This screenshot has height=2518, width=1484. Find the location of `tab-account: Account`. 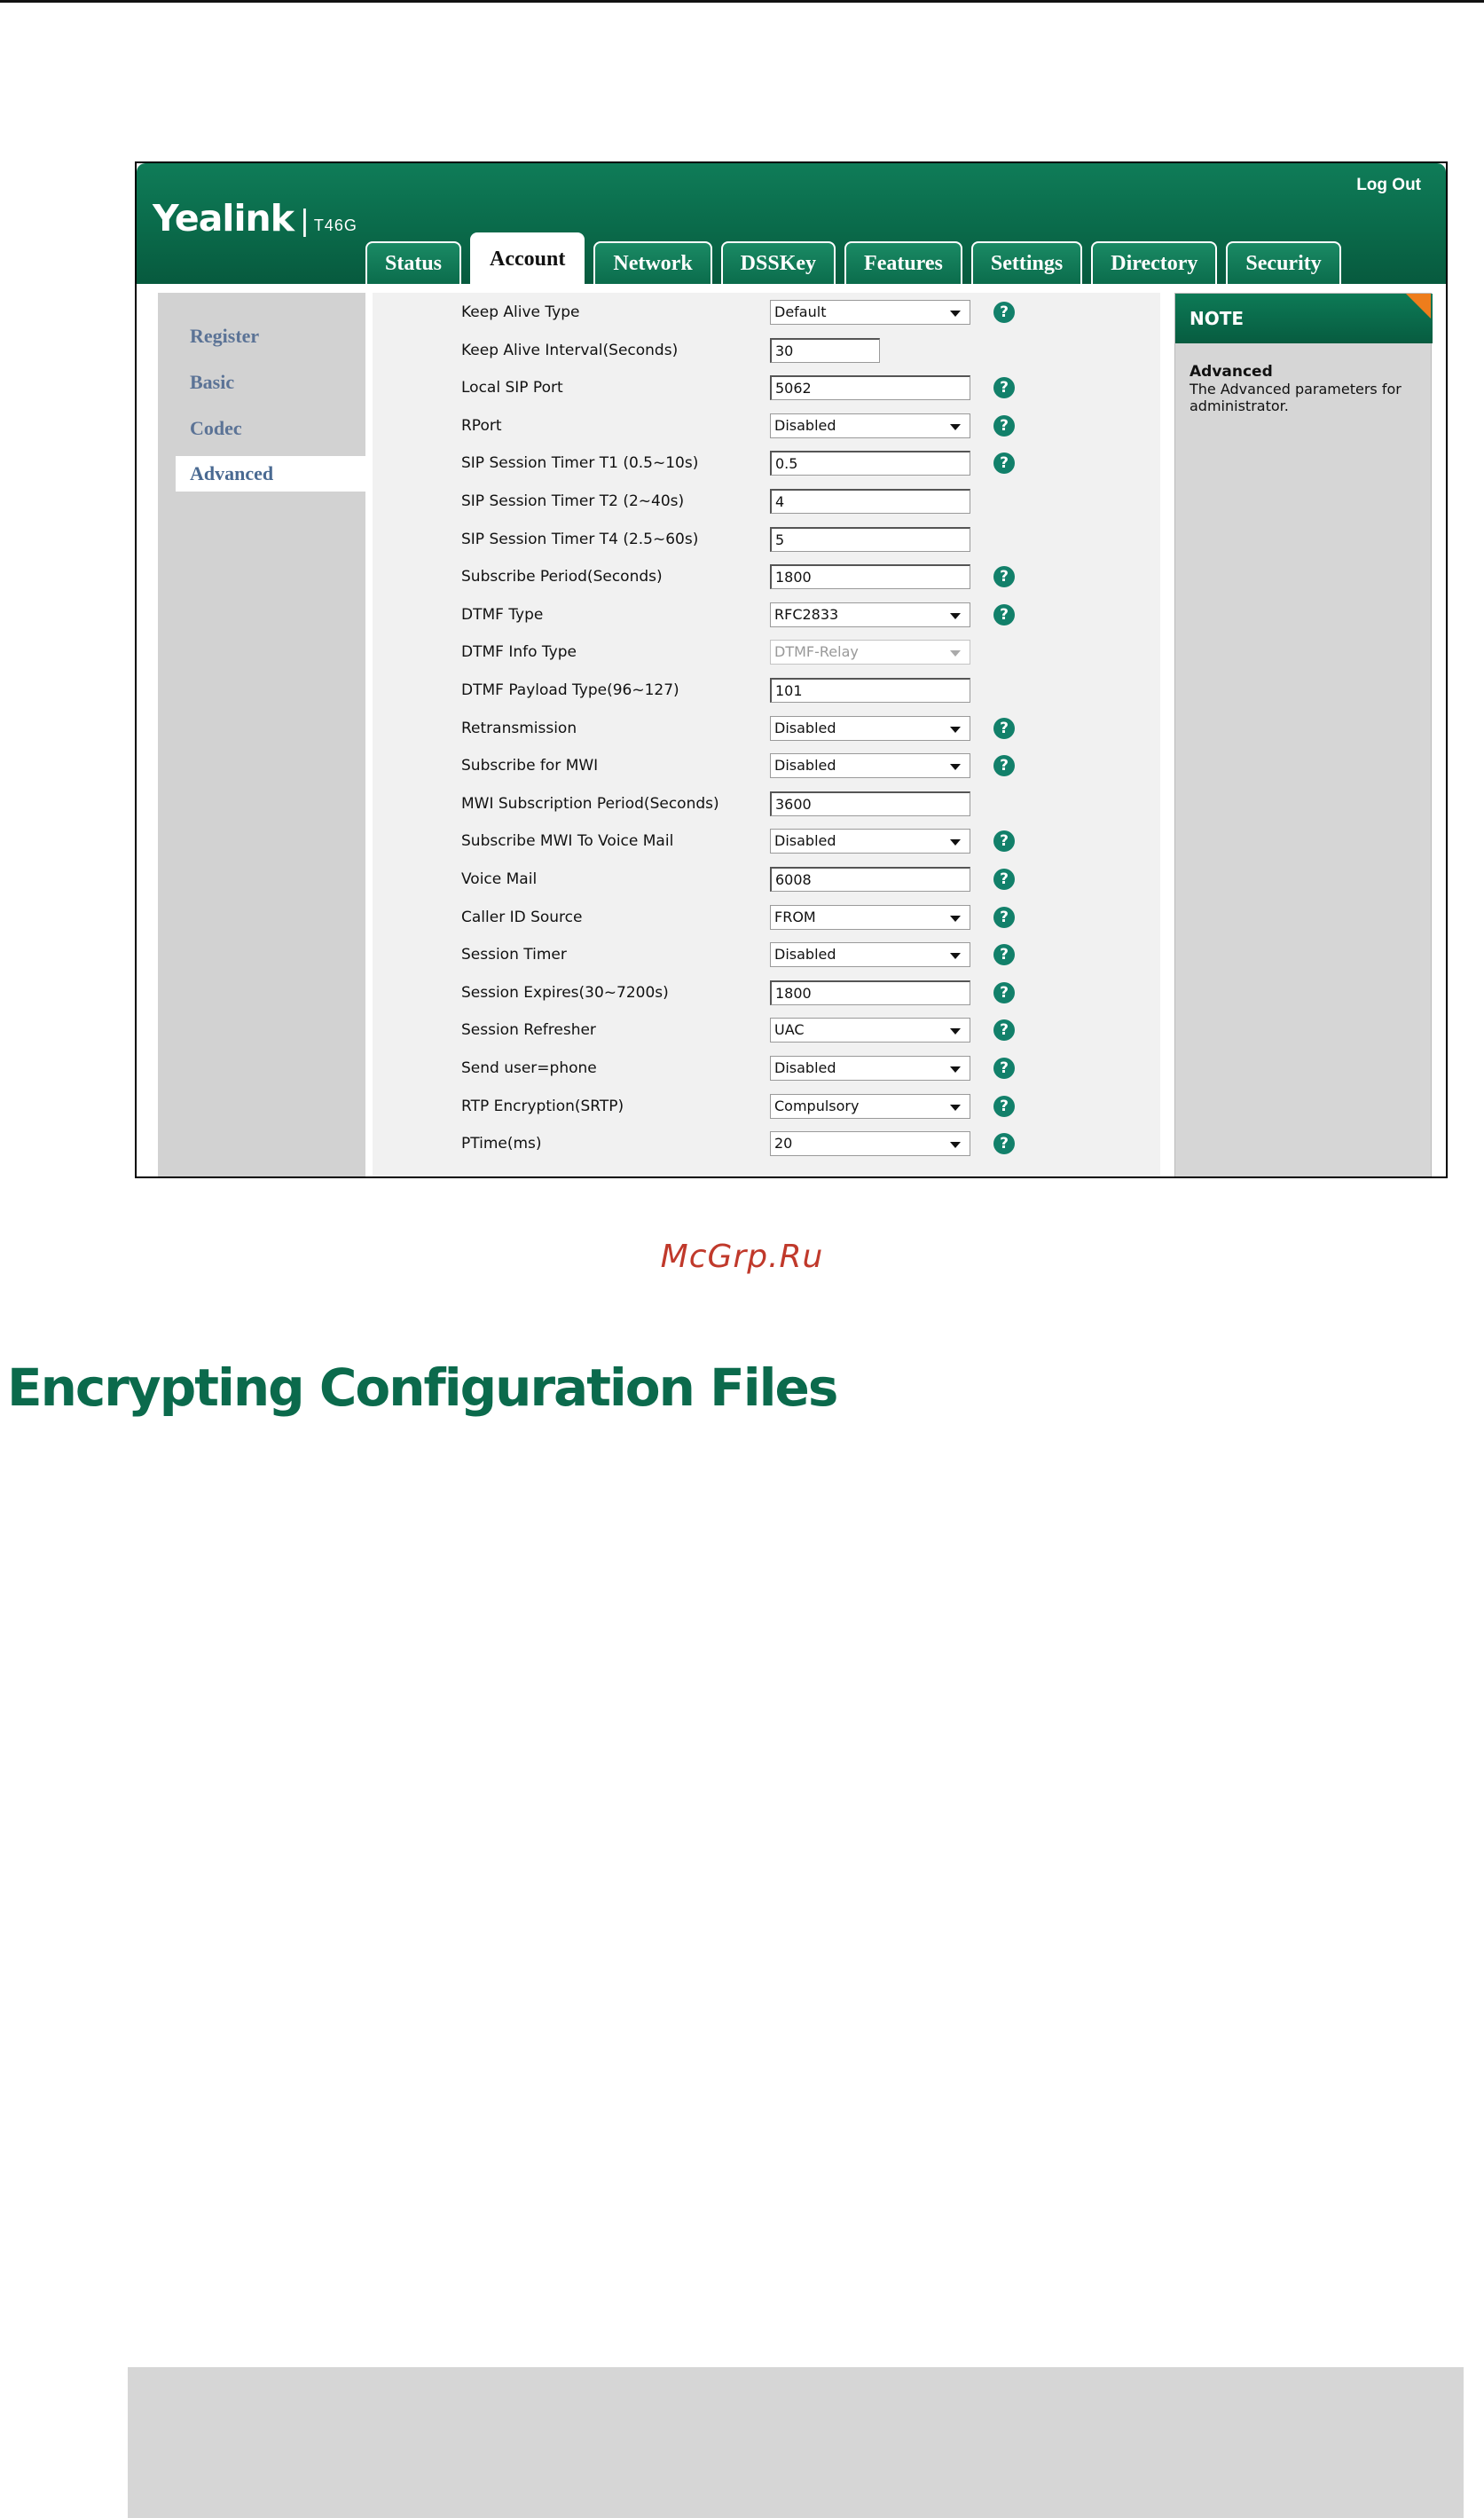

tab-account: Account is located at coordinates (527, 258).